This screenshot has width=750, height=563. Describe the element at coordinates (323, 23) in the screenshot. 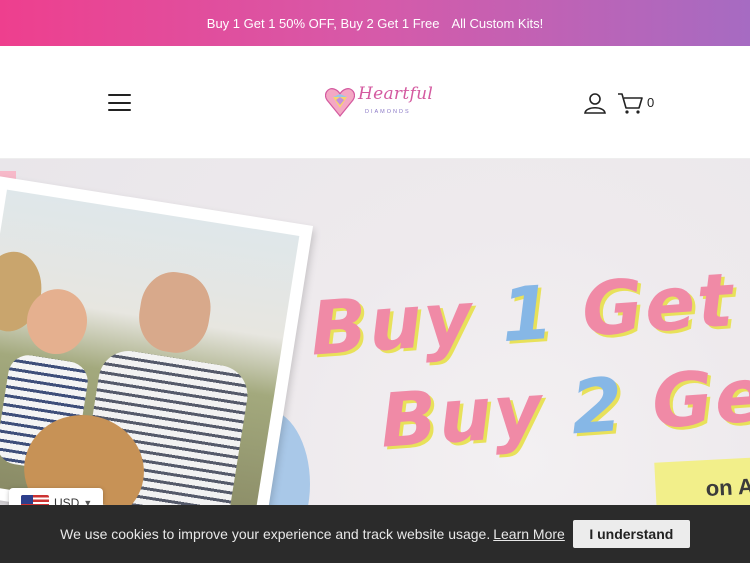

I see `promo-message: Buy 1 Get 1 50% OFF, Buy 2 Get 1 Free` at that location.